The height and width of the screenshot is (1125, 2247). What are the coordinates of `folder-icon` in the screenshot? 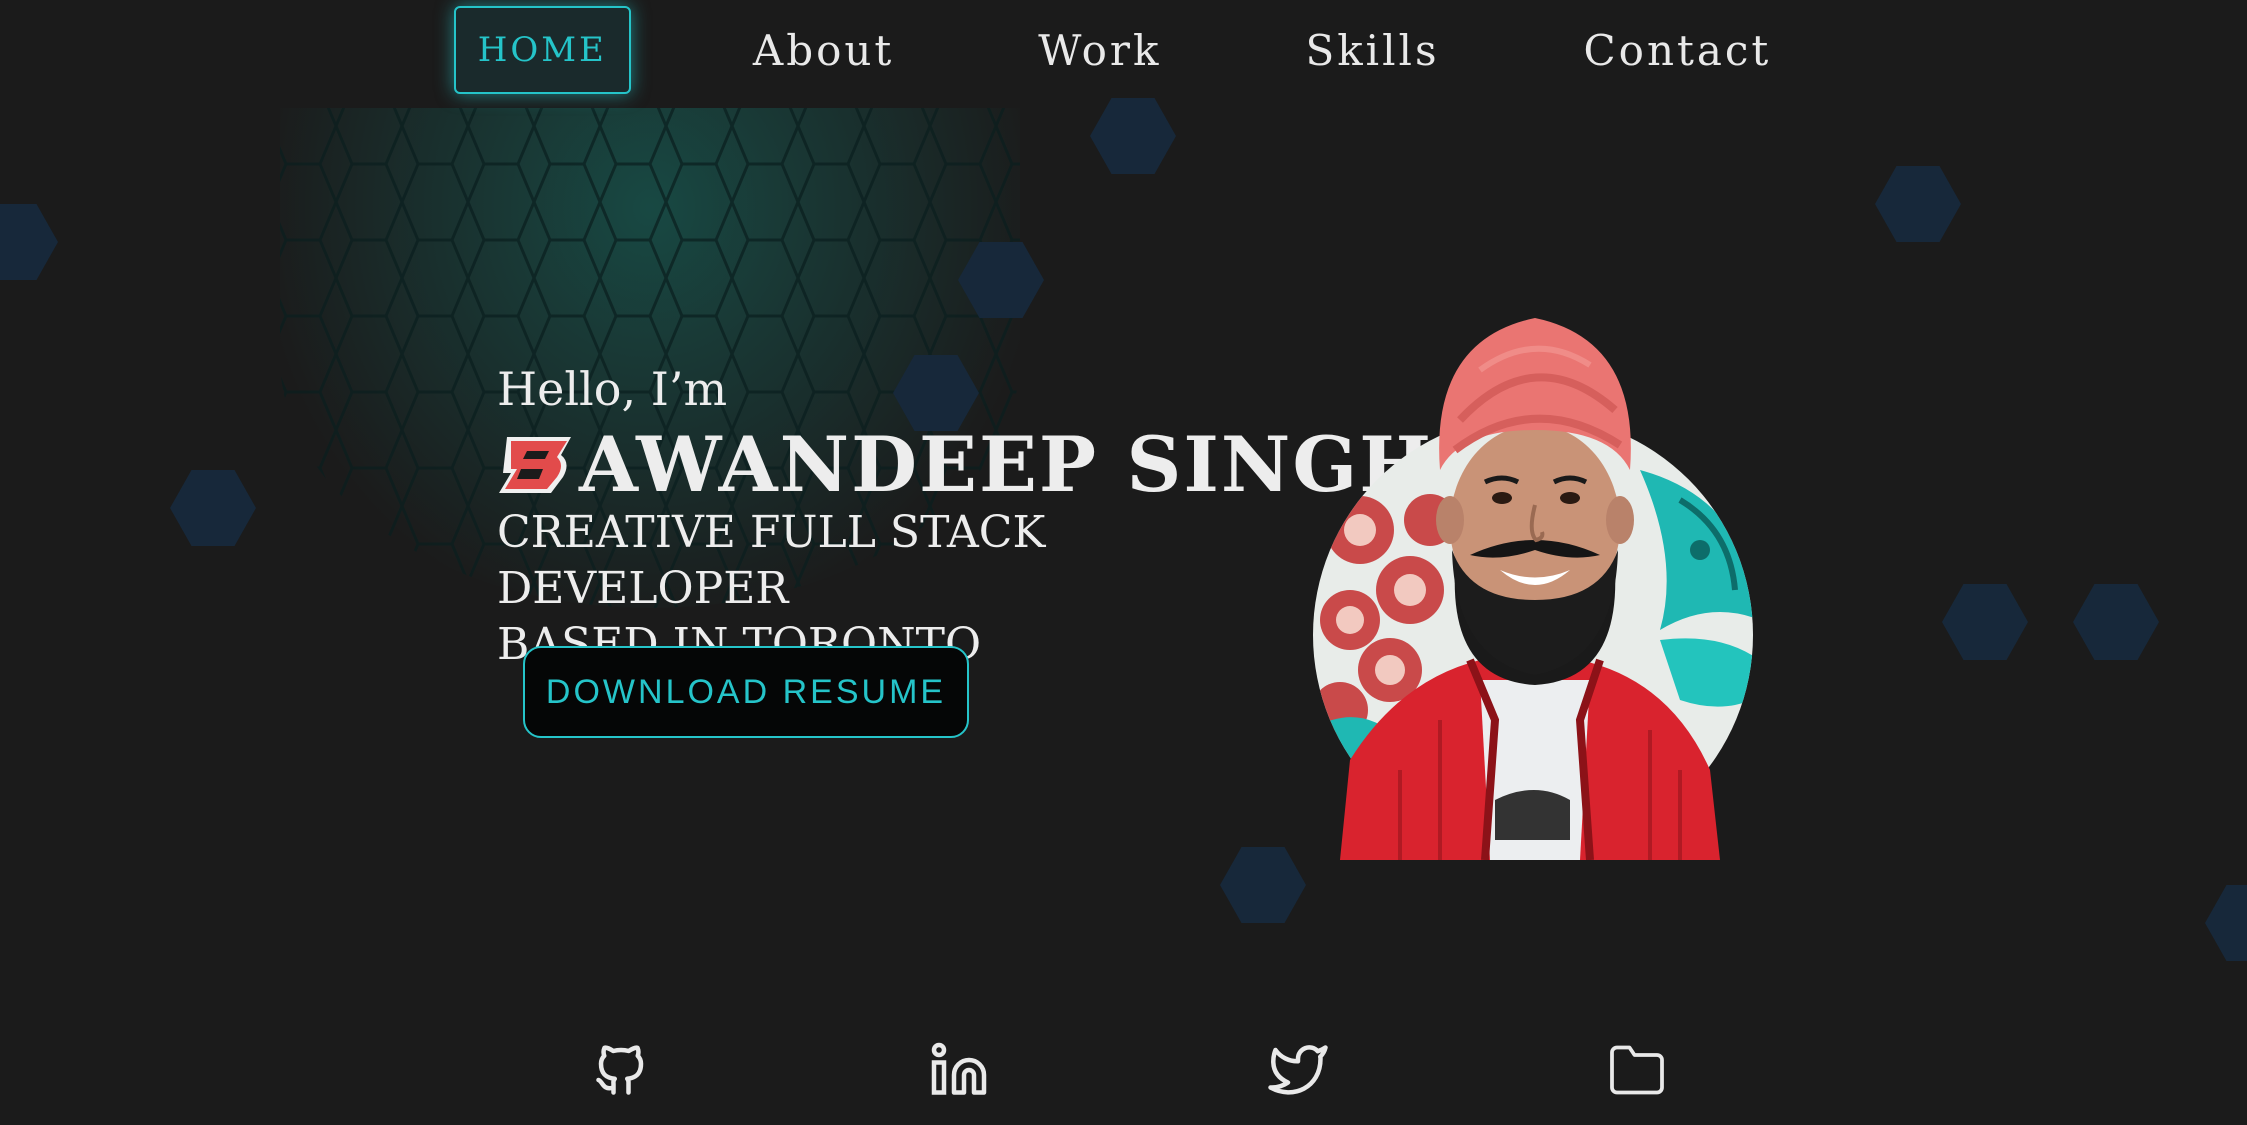 It's located at (1637, 1070).